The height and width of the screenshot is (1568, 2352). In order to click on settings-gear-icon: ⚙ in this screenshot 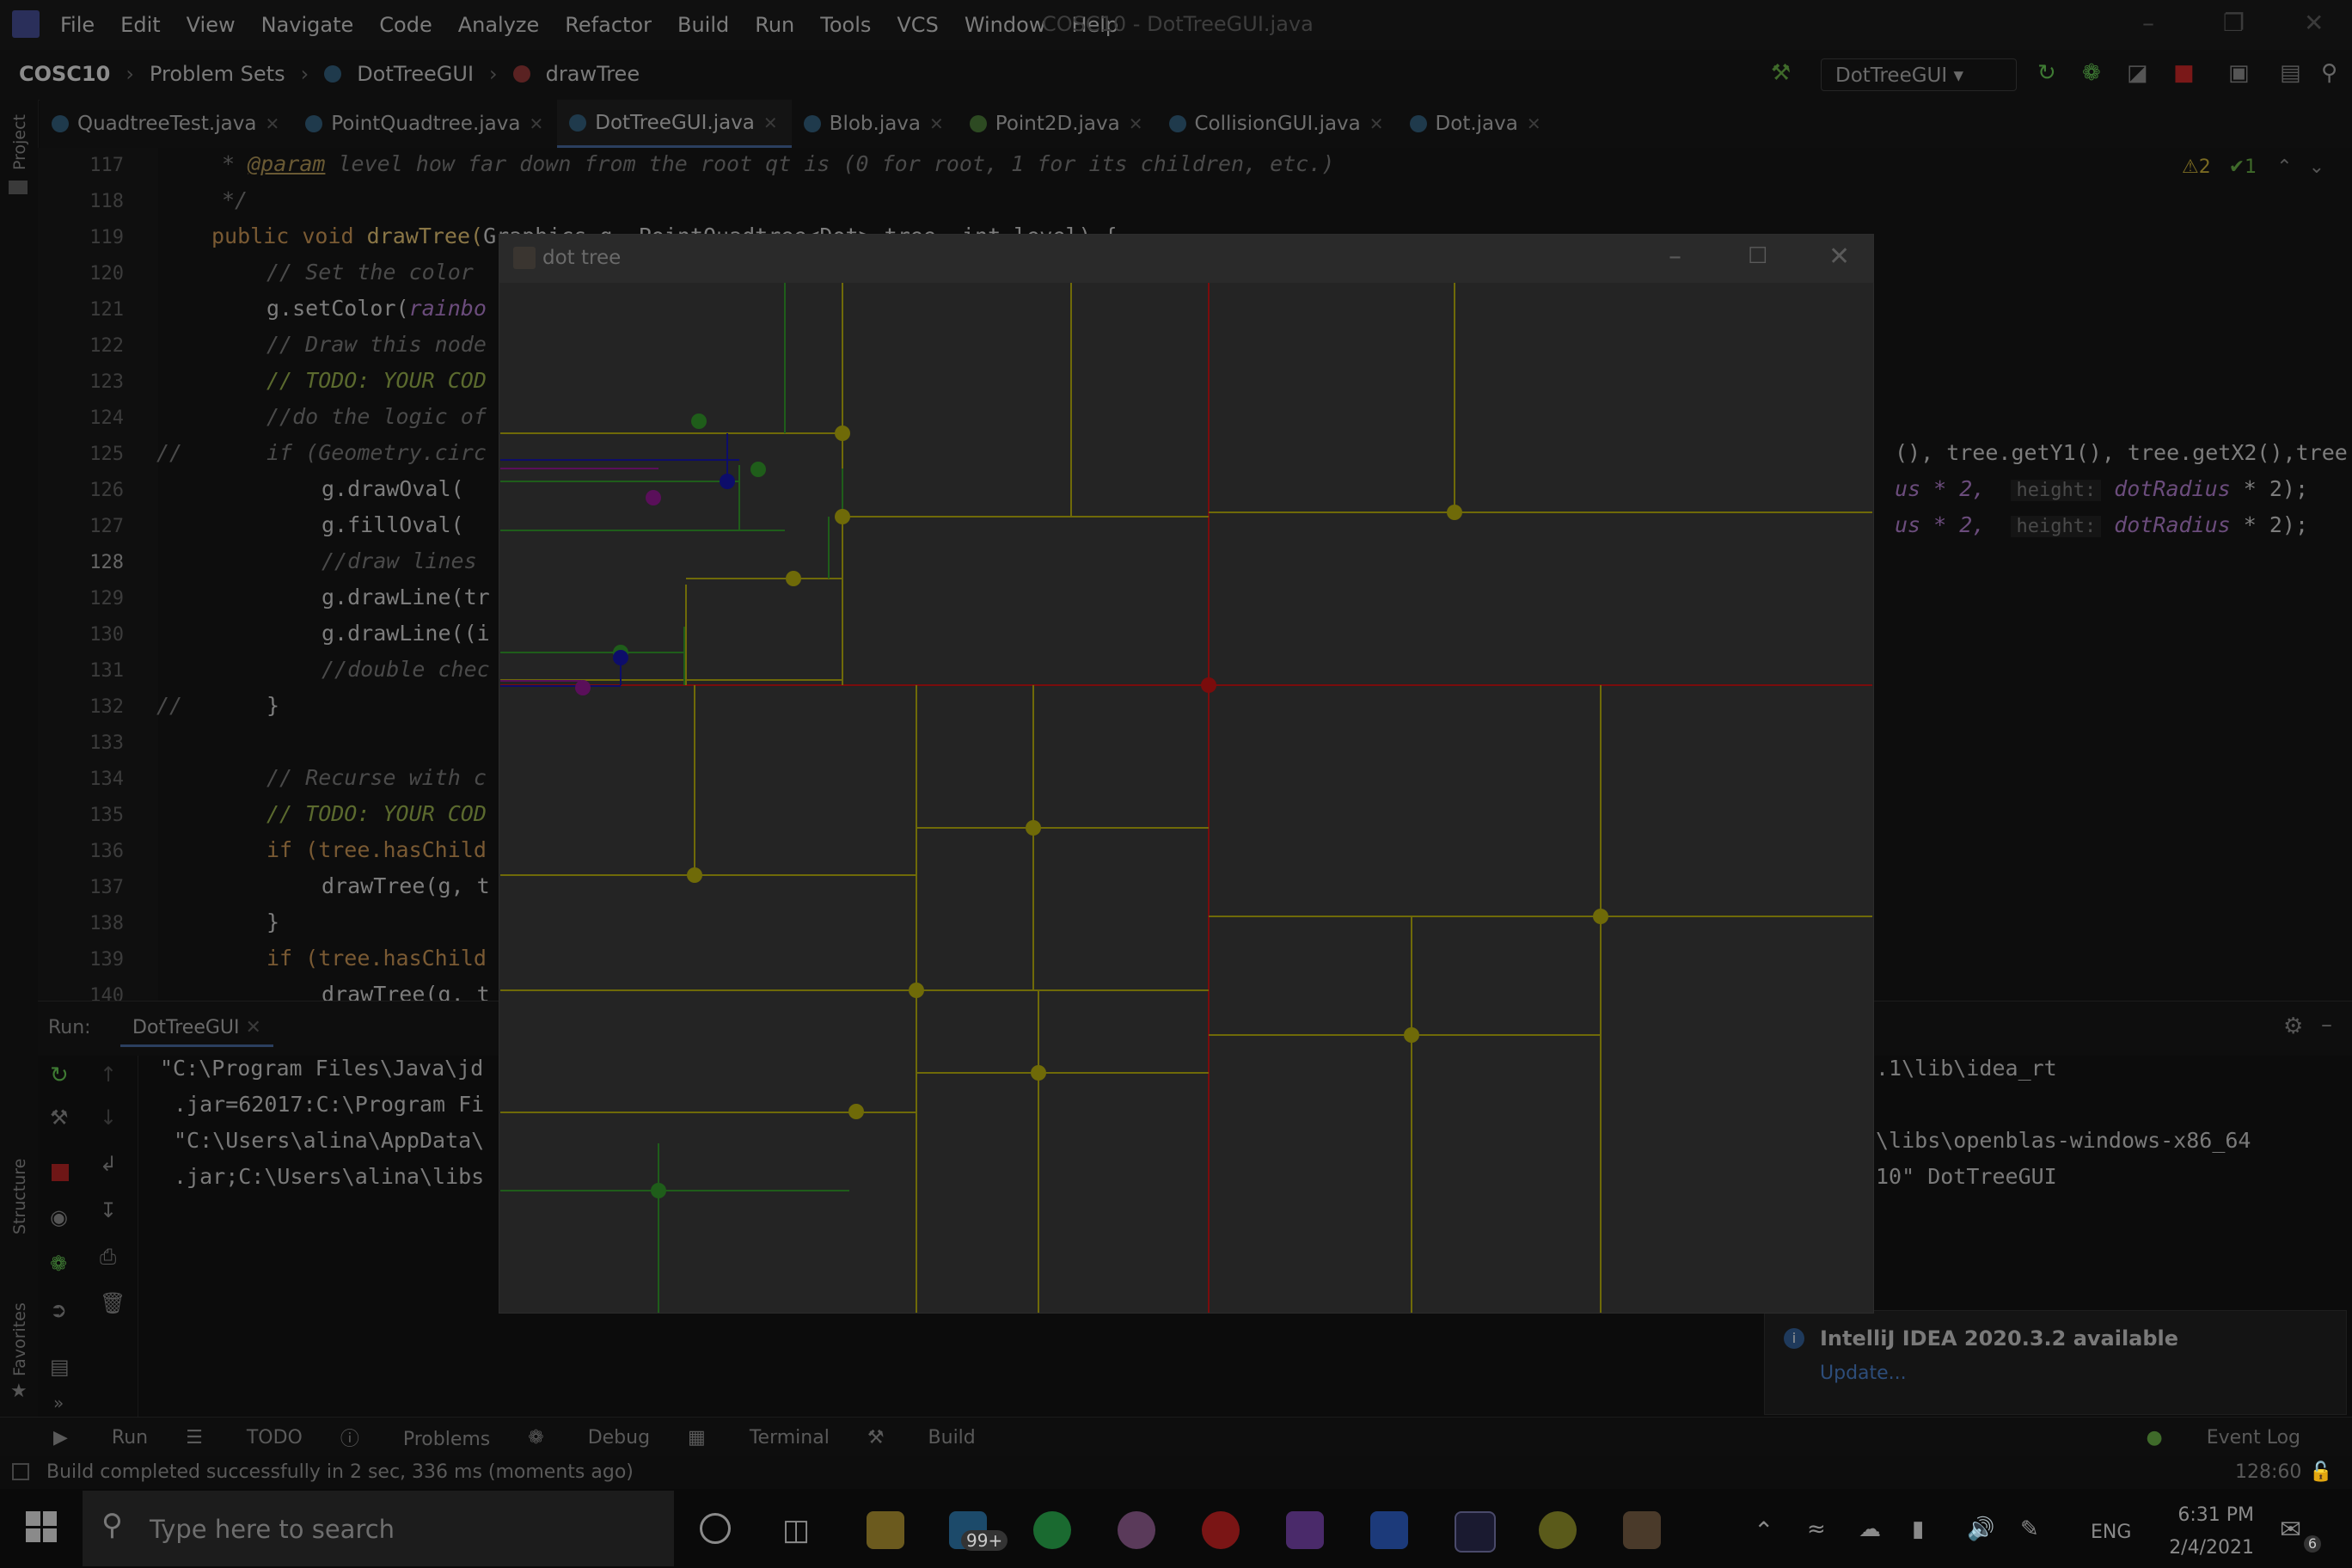, I will do `click(2293, 1026)`.